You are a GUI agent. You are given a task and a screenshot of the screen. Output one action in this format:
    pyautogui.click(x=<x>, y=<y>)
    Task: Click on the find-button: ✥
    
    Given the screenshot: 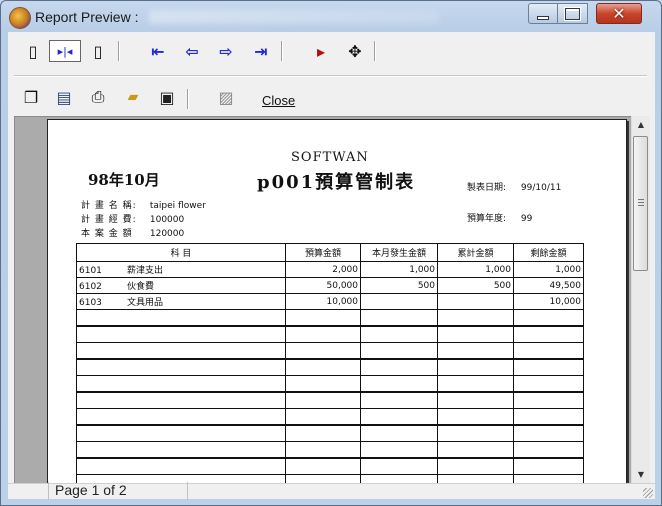 What is the action you would take?
    pyautogui.click(x=355, y=51)
    